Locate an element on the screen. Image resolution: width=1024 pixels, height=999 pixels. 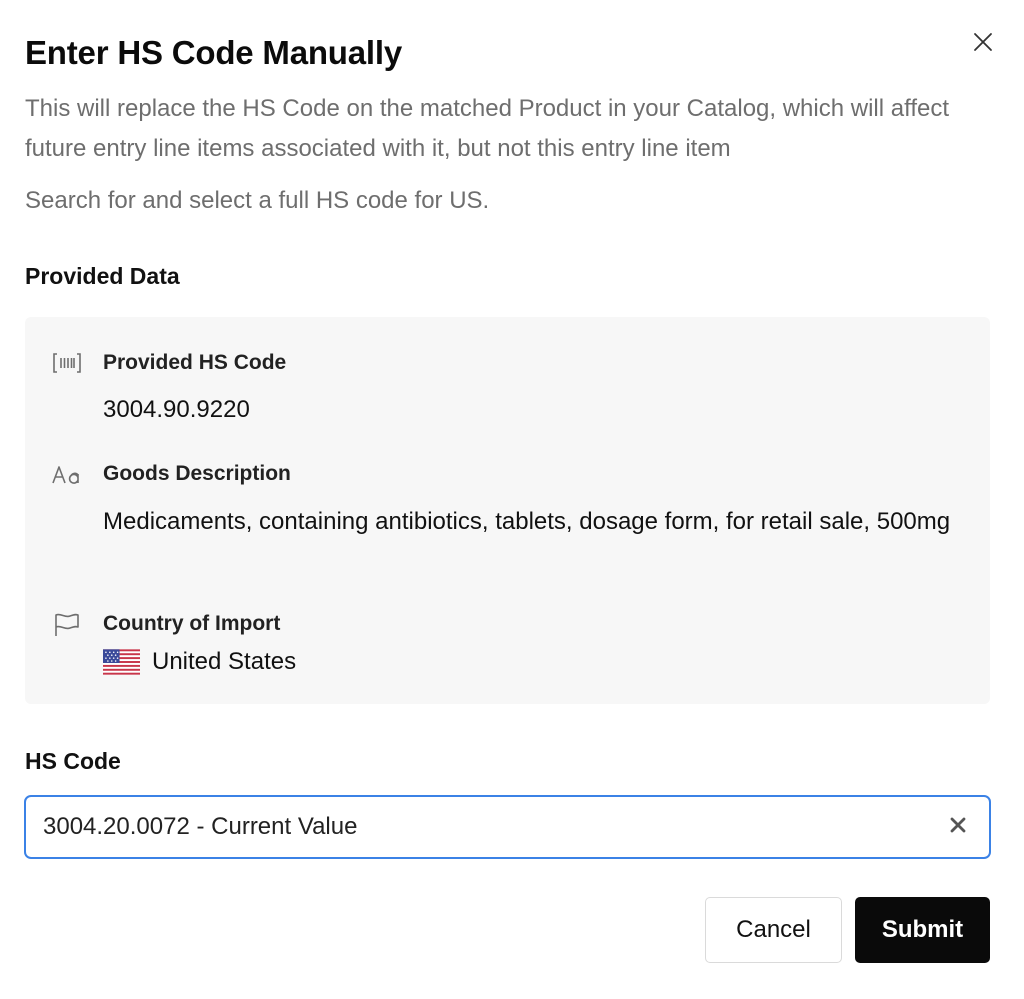
goods-description-label: Goods Description is located at coordinates (197, 473).